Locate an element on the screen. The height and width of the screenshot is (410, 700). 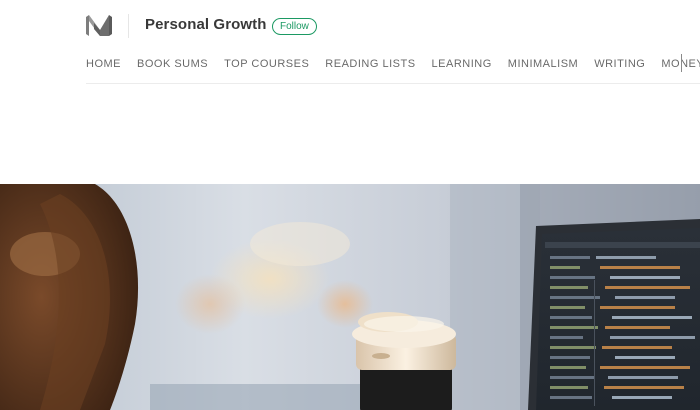
nav-item-top-courses: TOP COURSES is located at coordinates (266, 64).